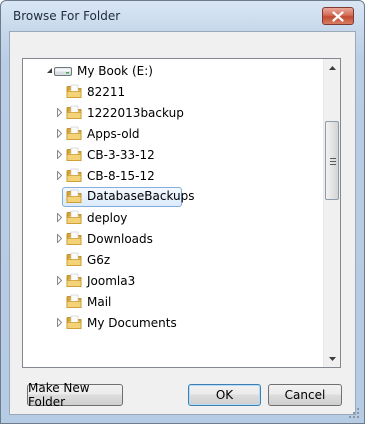 Image resolution: width=365 pixels, height=424 pixels. I want to click on expanded-arrow-icon, so click(49, 70).